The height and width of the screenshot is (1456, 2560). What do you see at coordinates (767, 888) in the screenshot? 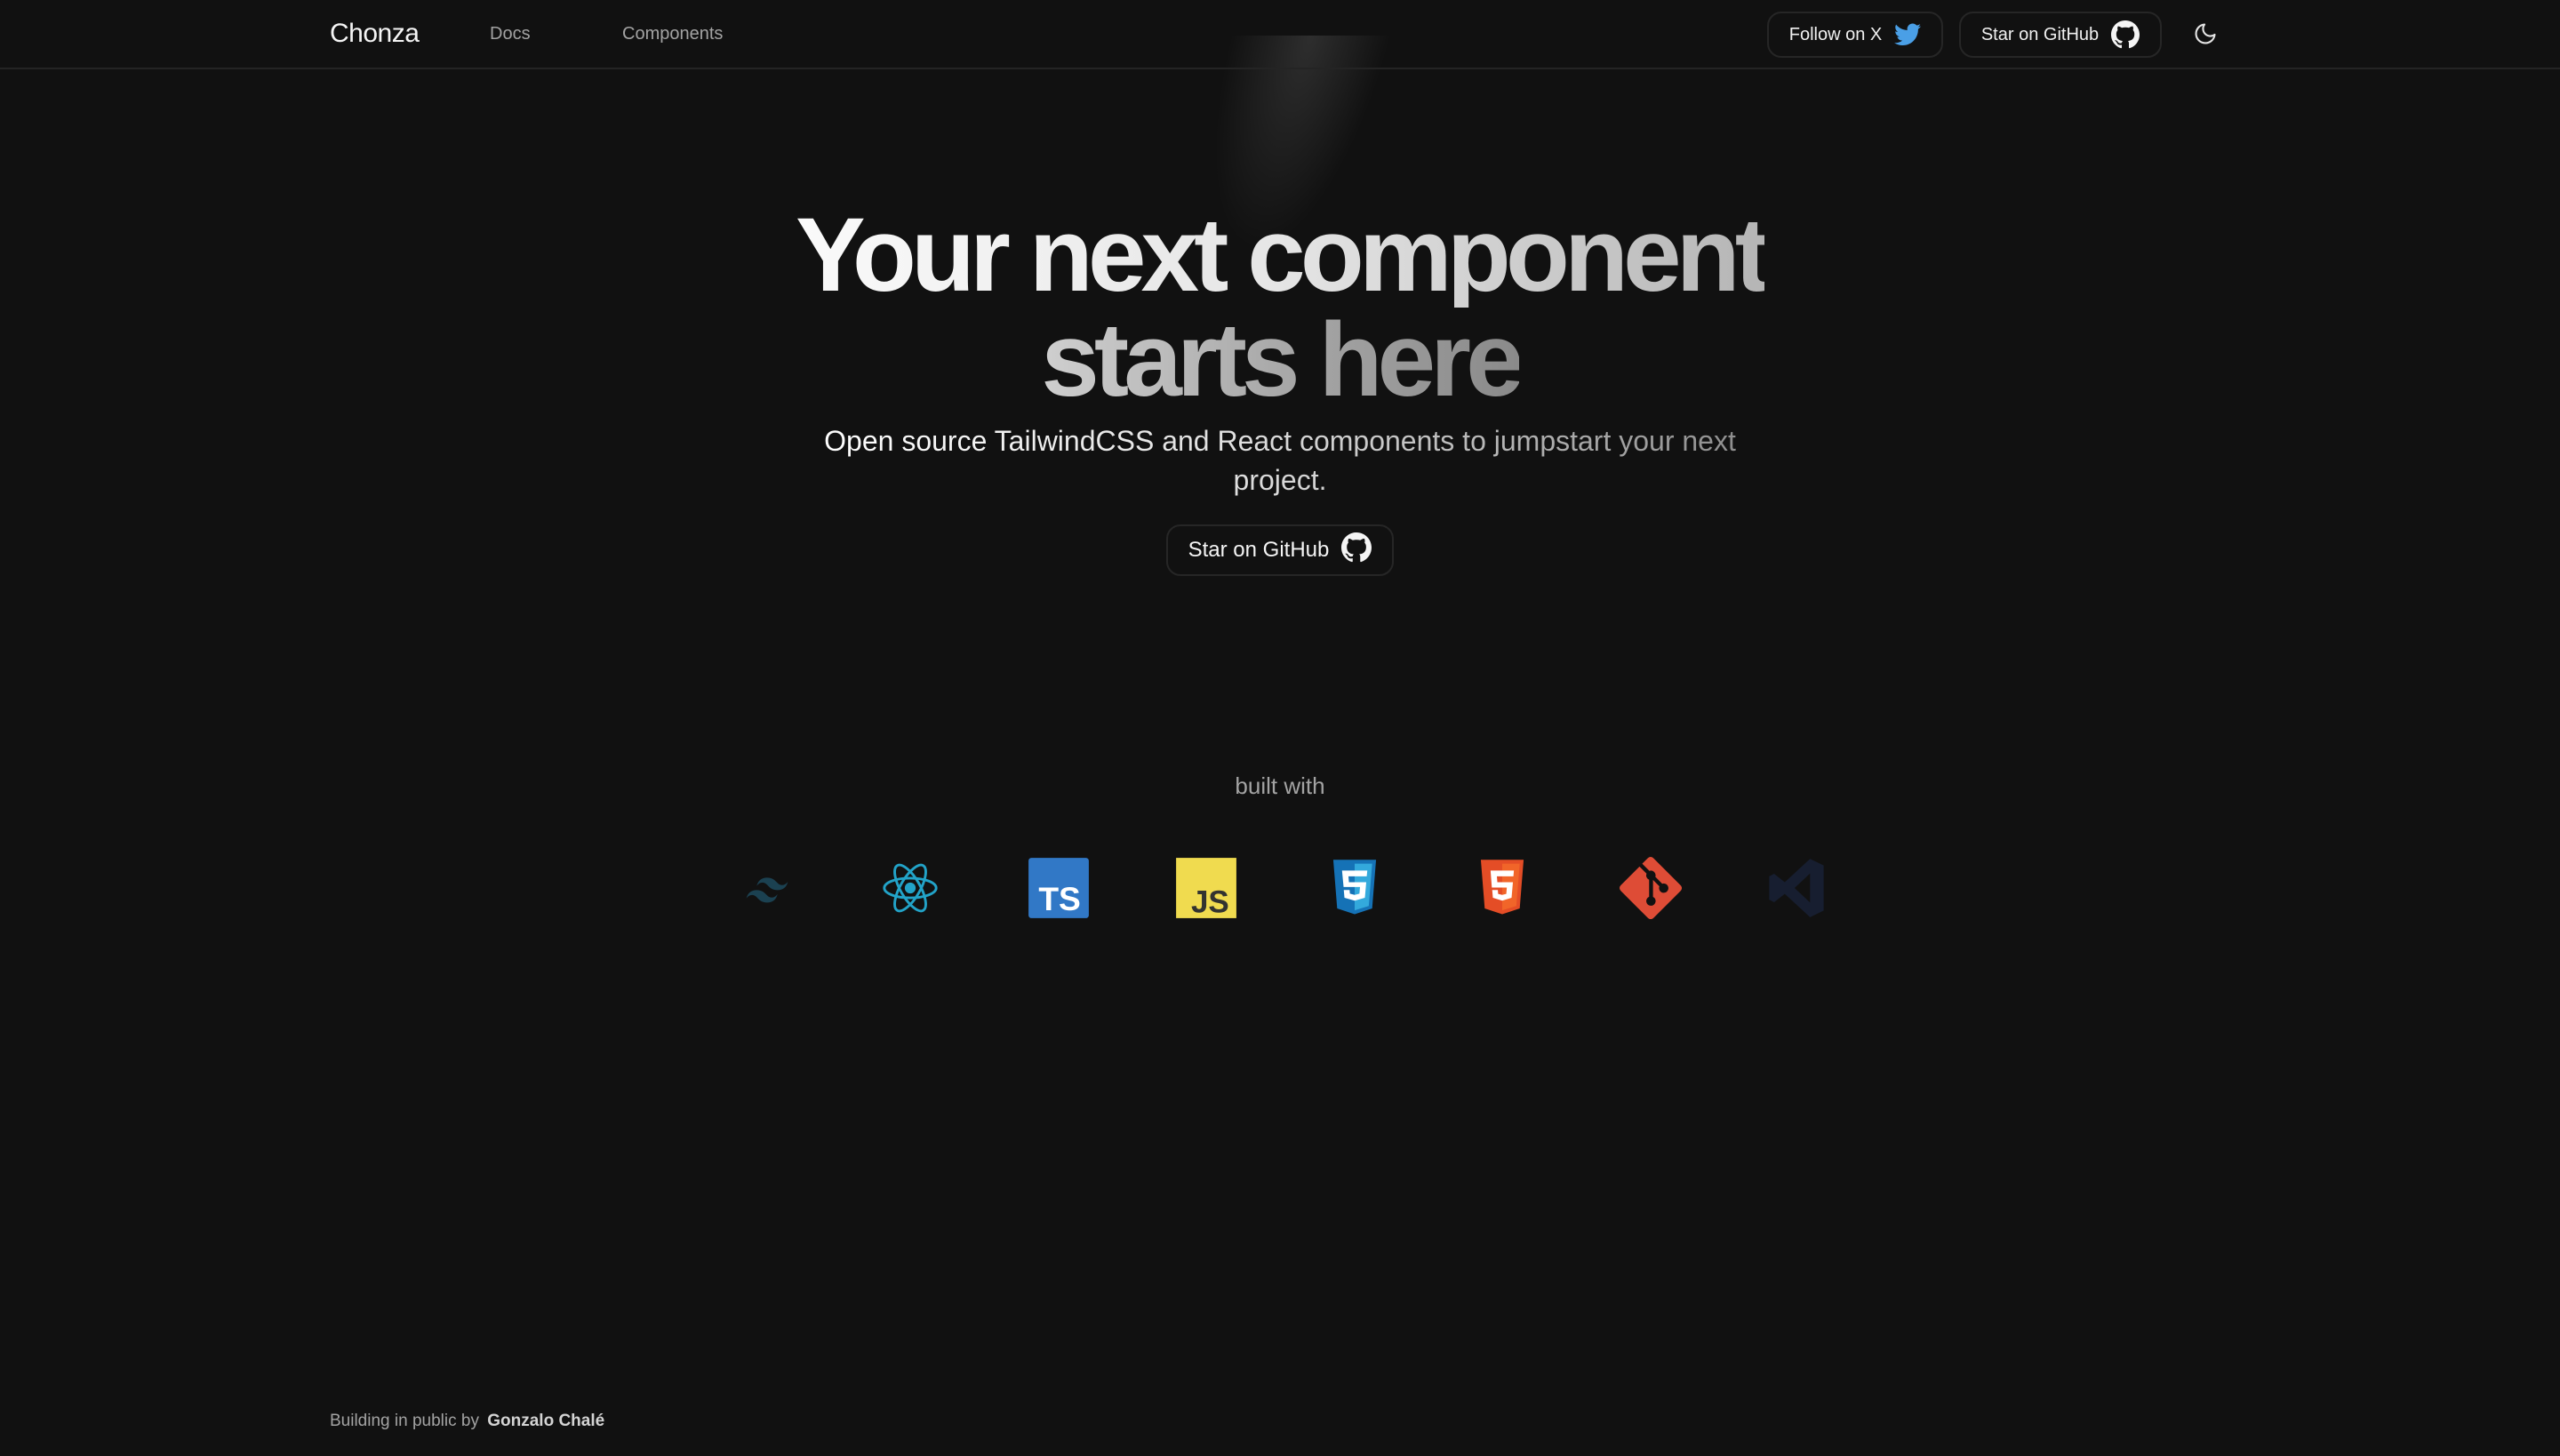
I see `tailwindcss-logo` at bounding box center [767, 888].